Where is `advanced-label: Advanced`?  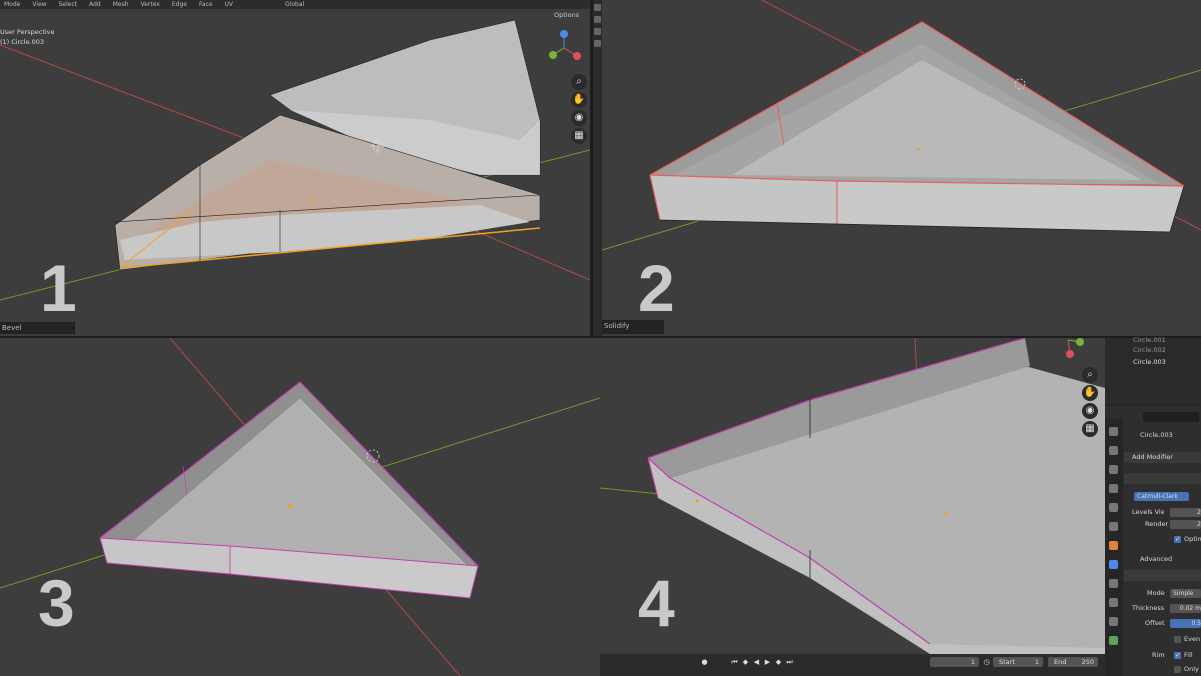
advanced-label: Advanced is located at coordinates (1156, 559).